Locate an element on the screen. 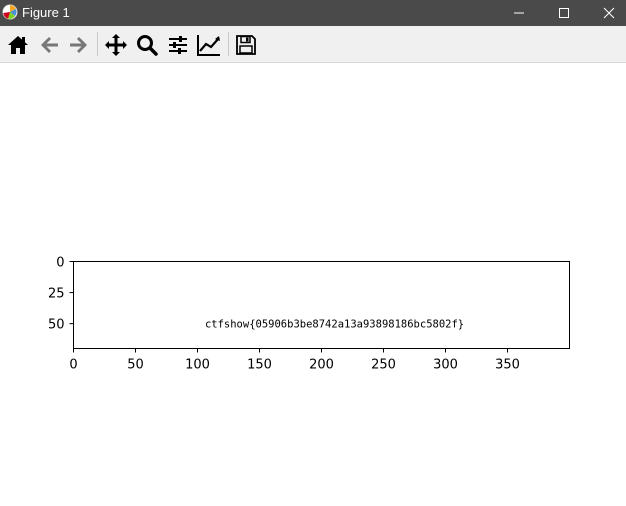 The image size is (626, 506). x-tick-label: 200 is located at coordinates (321, 365).